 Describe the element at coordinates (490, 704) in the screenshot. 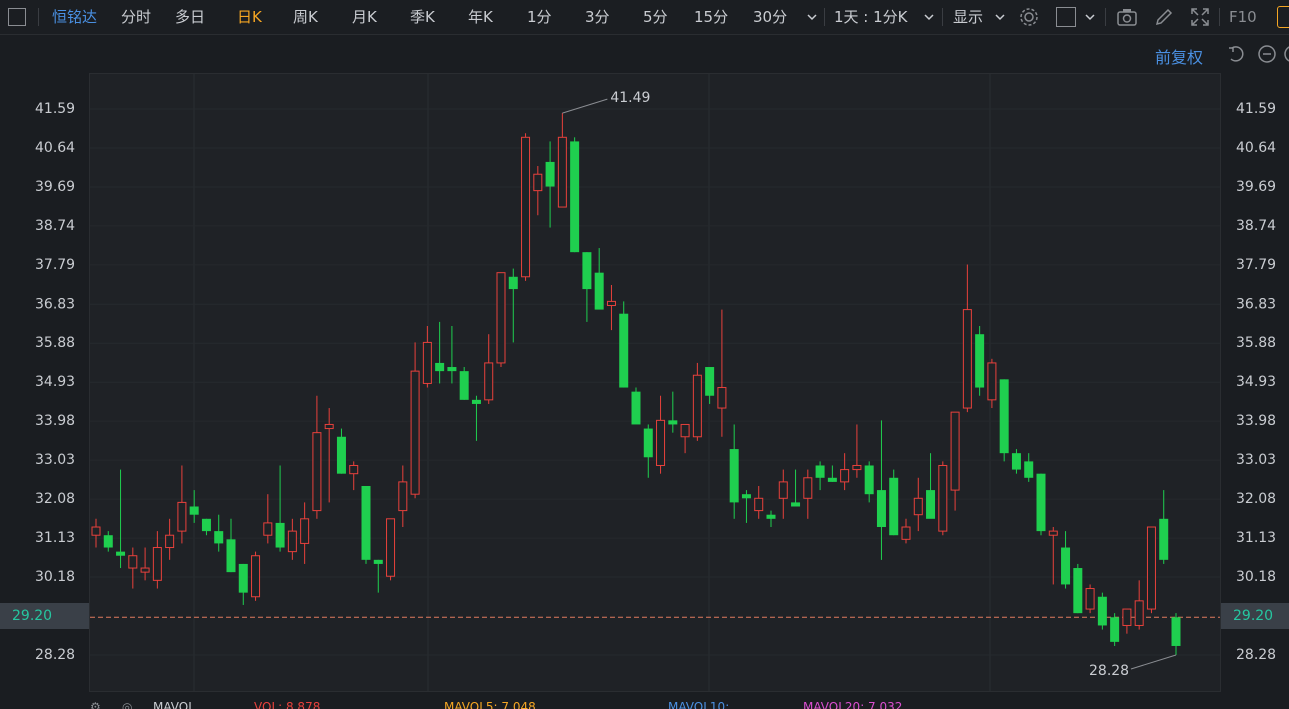

I see `mavol5-value: MAVOL5: 7.048` at that location.